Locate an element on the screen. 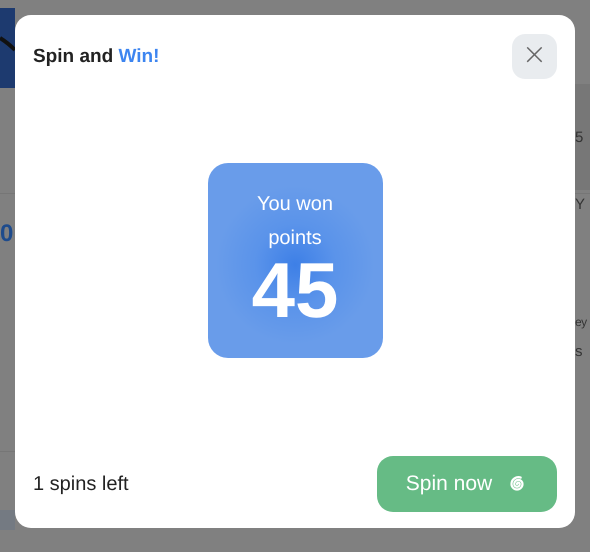 This screenshot has width=590, height=552. prize-caption: You won points is located at coordinates (295, 221).